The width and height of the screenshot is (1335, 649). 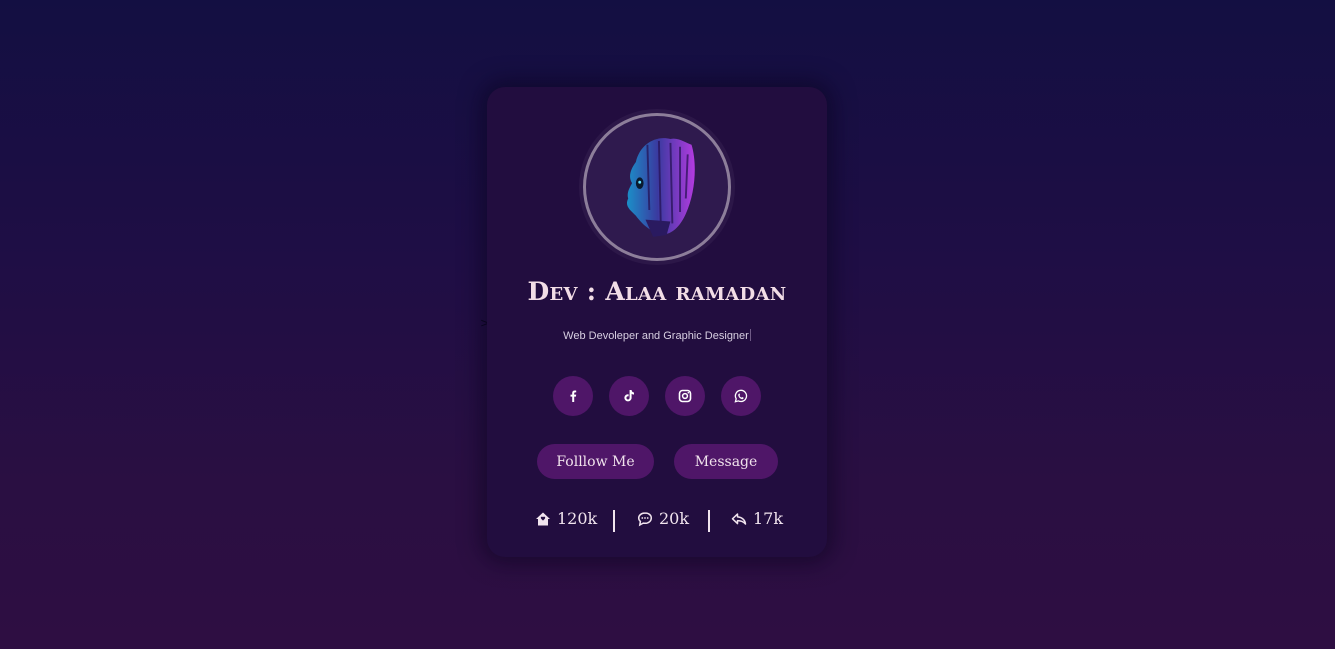 I want to click on home-icon, so click(x=543, y=518).